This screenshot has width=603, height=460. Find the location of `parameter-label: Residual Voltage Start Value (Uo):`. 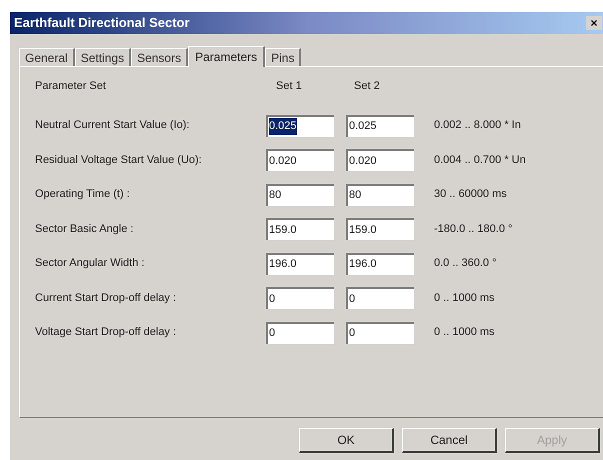

parameter-label: Residual Voltage Start Value (Uo): is located at coordinates (119, 160).